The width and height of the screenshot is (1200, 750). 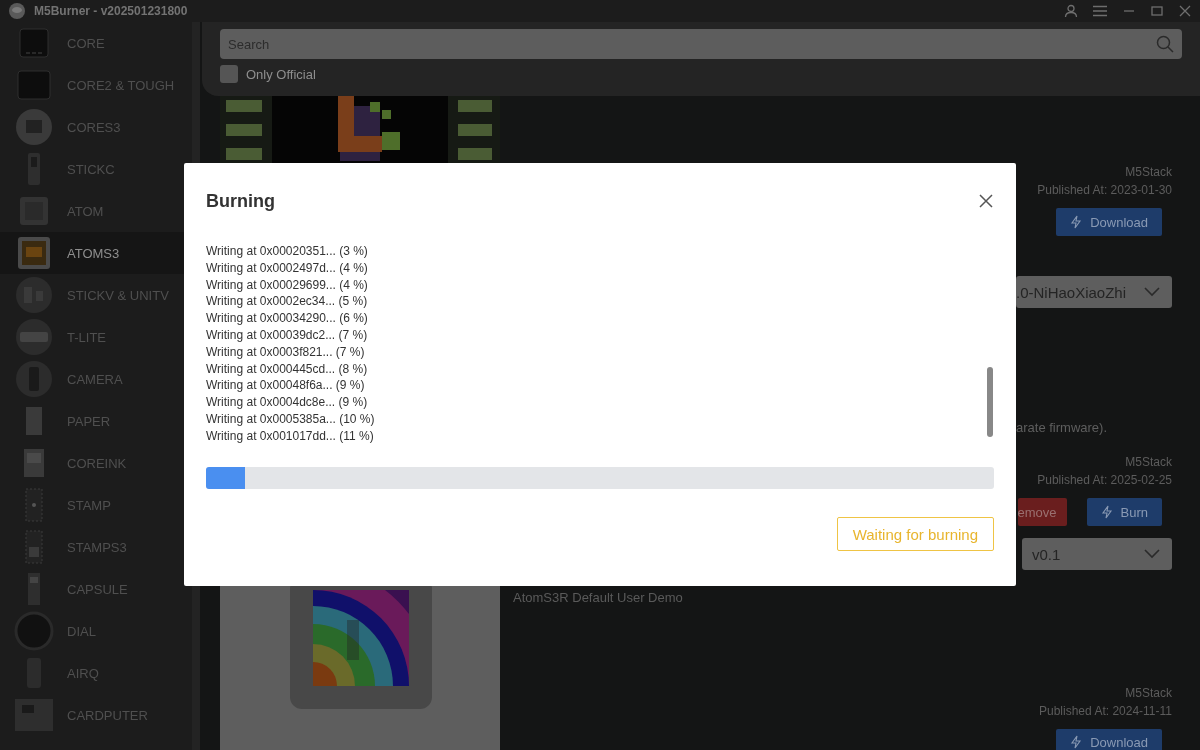 I want to click on publish-date: Published At: 2024-11-11, so click(x=1105, y=711).